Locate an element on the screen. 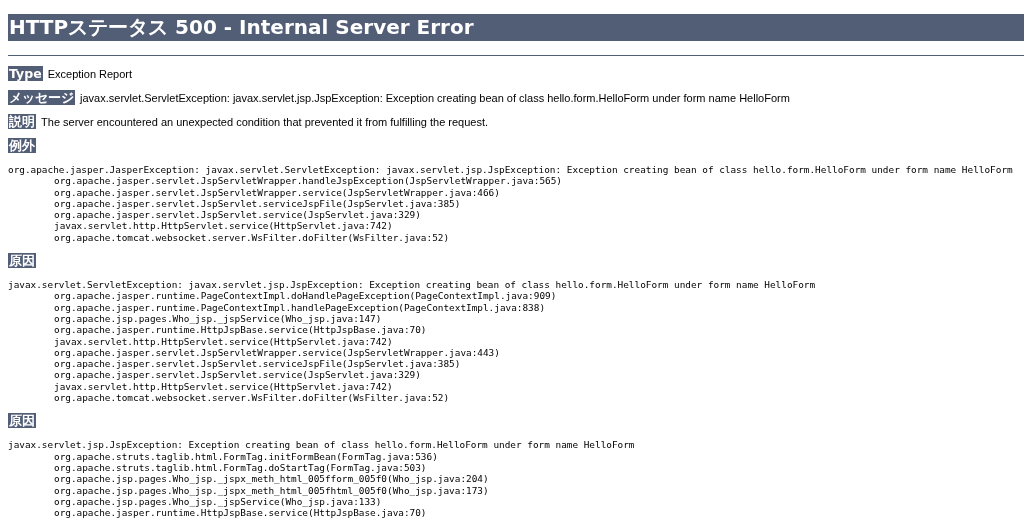 This screenshot has width=1024, height=529. stack-frame: org.apache.jsp.pages.Who_jsp._jspService(Who_jsp.java:147) is located at coordinates (218, 318).